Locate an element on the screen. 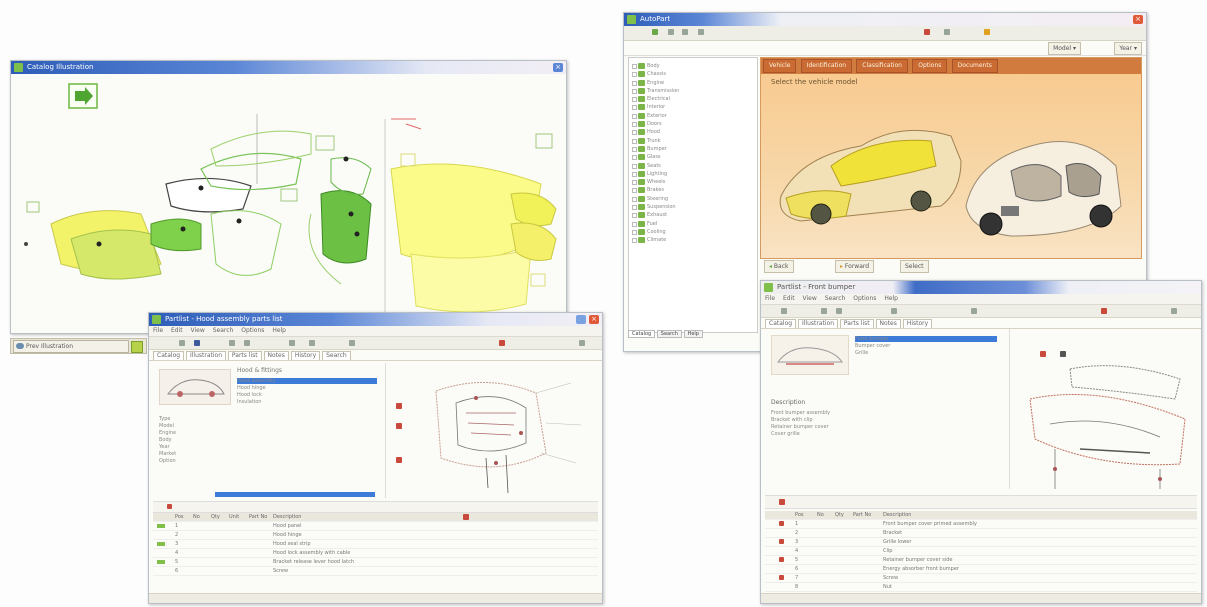 This screenshot has height=607, width=1207. tree-item: Suspension is located at coordinates (693, 207).